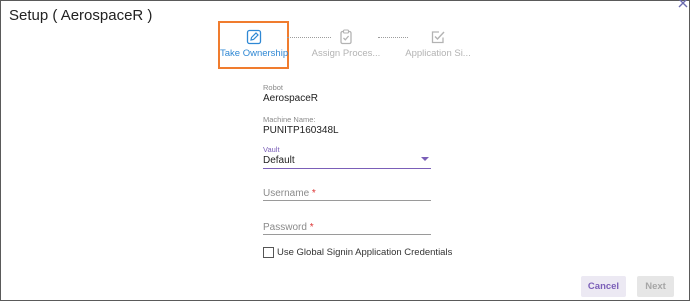 The height and width of the screenshot is (301, 690). Describe the element at coordinates (347, 234) in the screenshot. I see `password-underline` at that location.